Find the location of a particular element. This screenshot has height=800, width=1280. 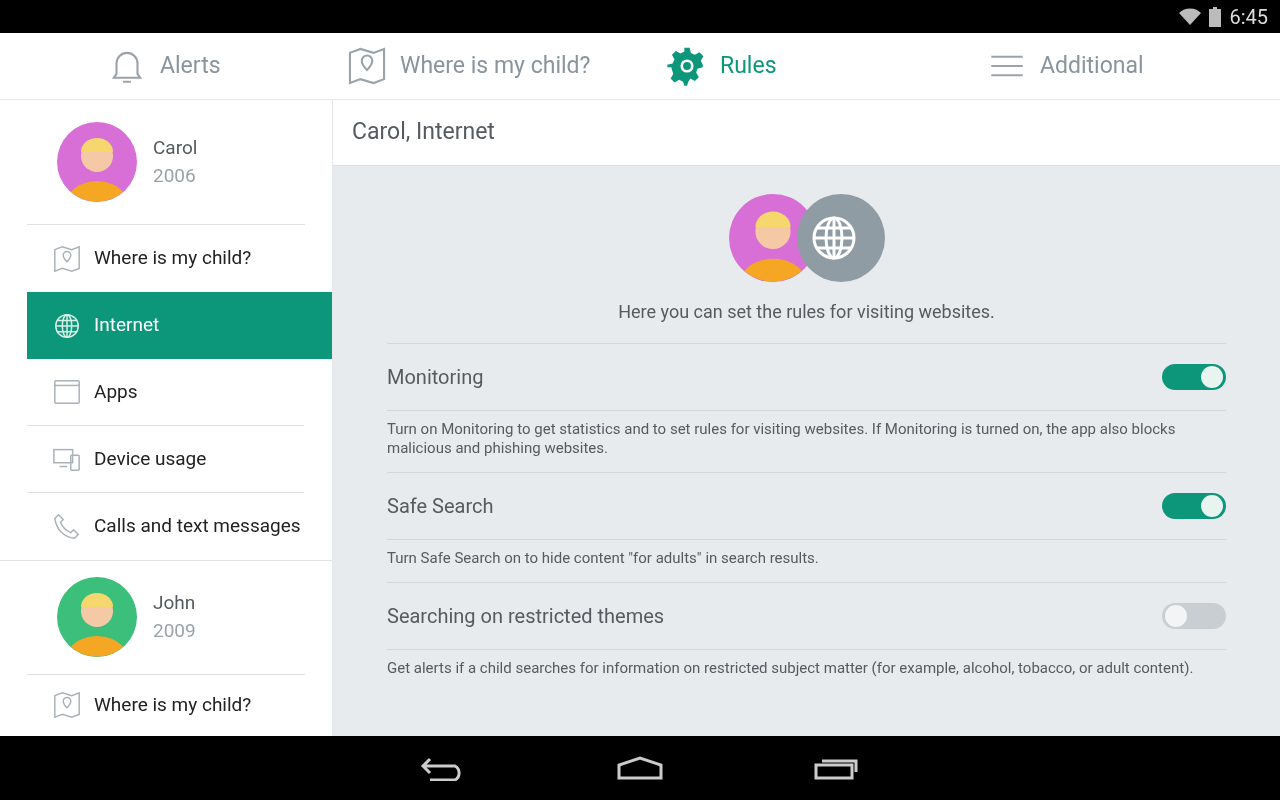

sidebar-item: Device usage is located at coordinates (165, 459).